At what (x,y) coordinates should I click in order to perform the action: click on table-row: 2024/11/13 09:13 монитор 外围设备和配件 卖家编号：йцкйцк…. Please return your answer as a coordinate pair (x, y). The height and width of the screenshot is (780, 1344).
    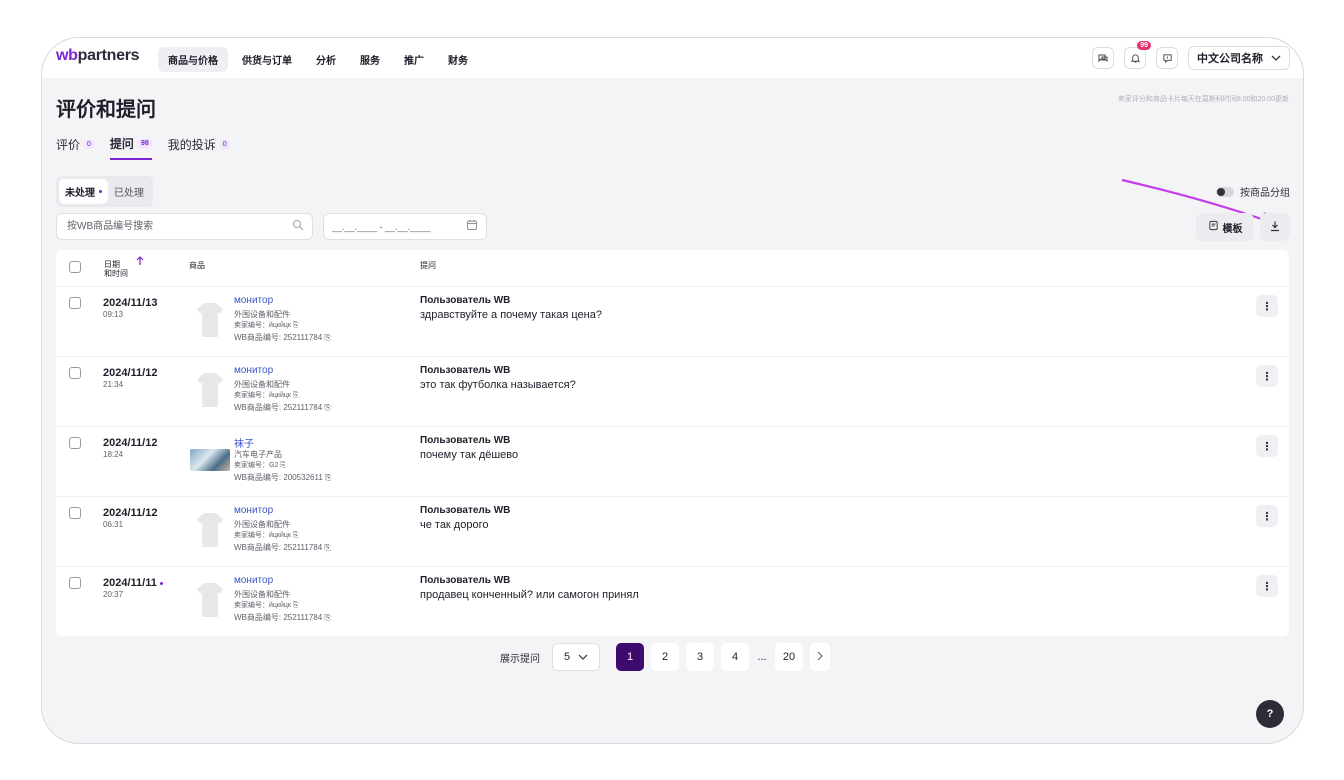
    Looking at the image, I should click on (672, 321).